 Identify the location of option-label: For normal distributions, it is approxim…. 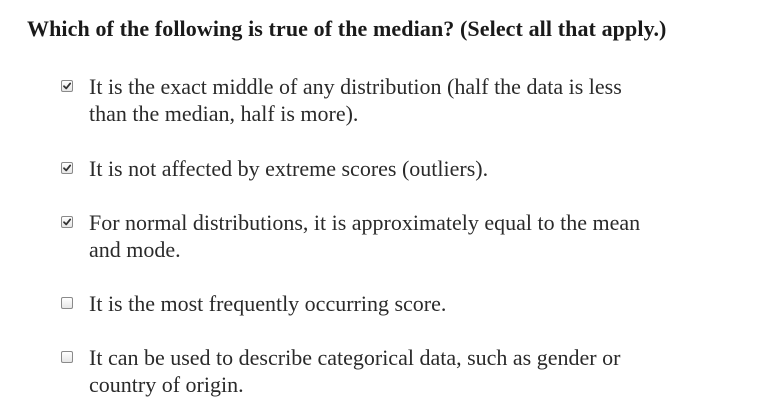
(369, 236).